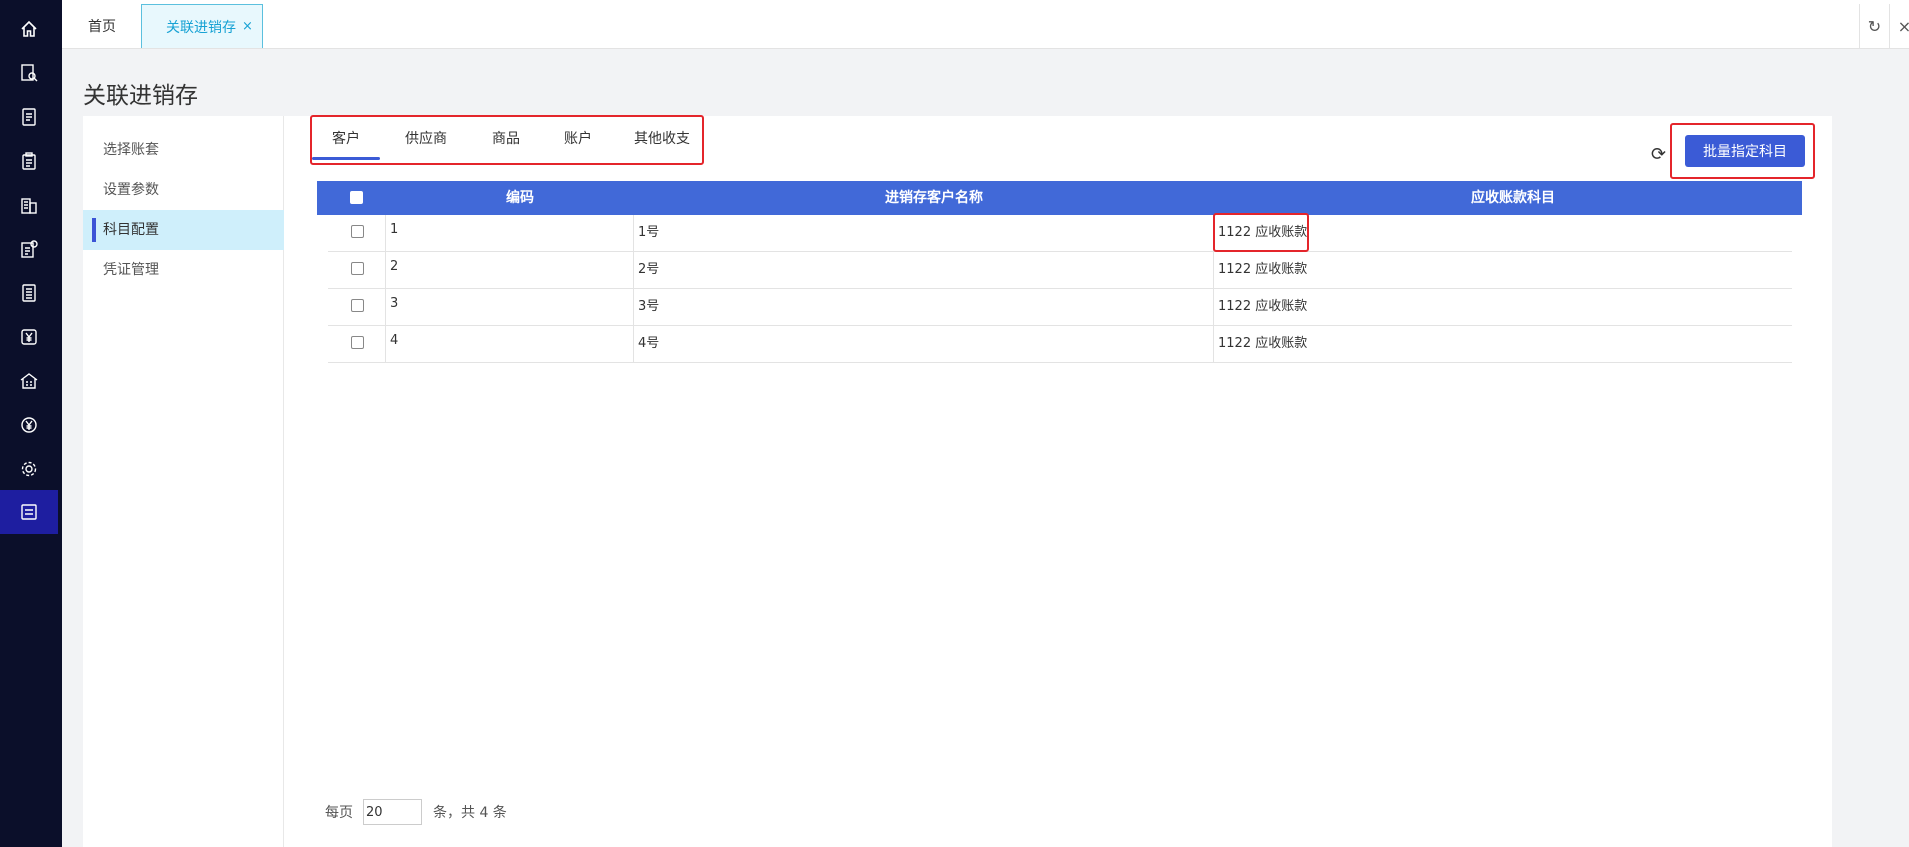 The height and width of the screenshot is (847, 1909). Describe the element at coordinates (339, 813) in the screenshot. I see `page-size-prefix: 每页` at that location.